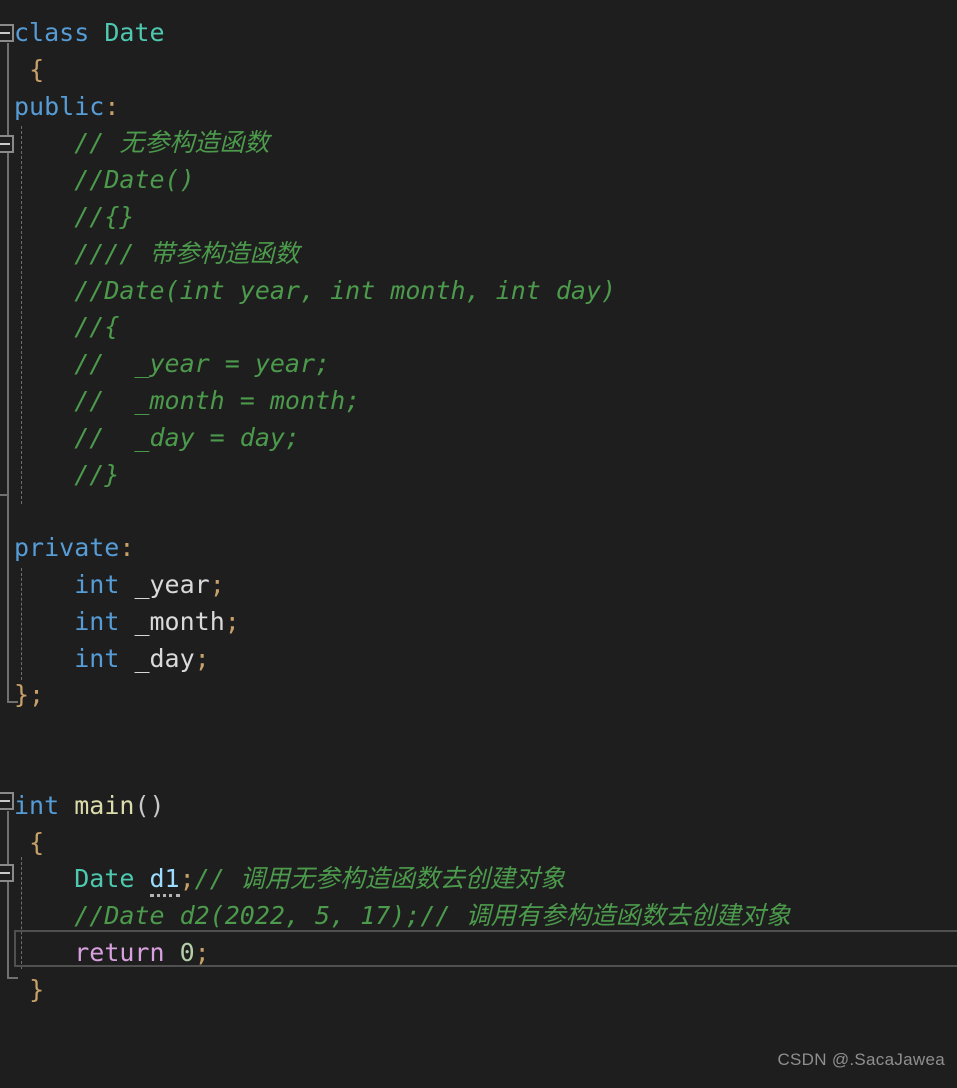  Describe the element at coordinates (97, 327) in the screenshot. I see `comment-ctor-brace-open: //{` at that location.